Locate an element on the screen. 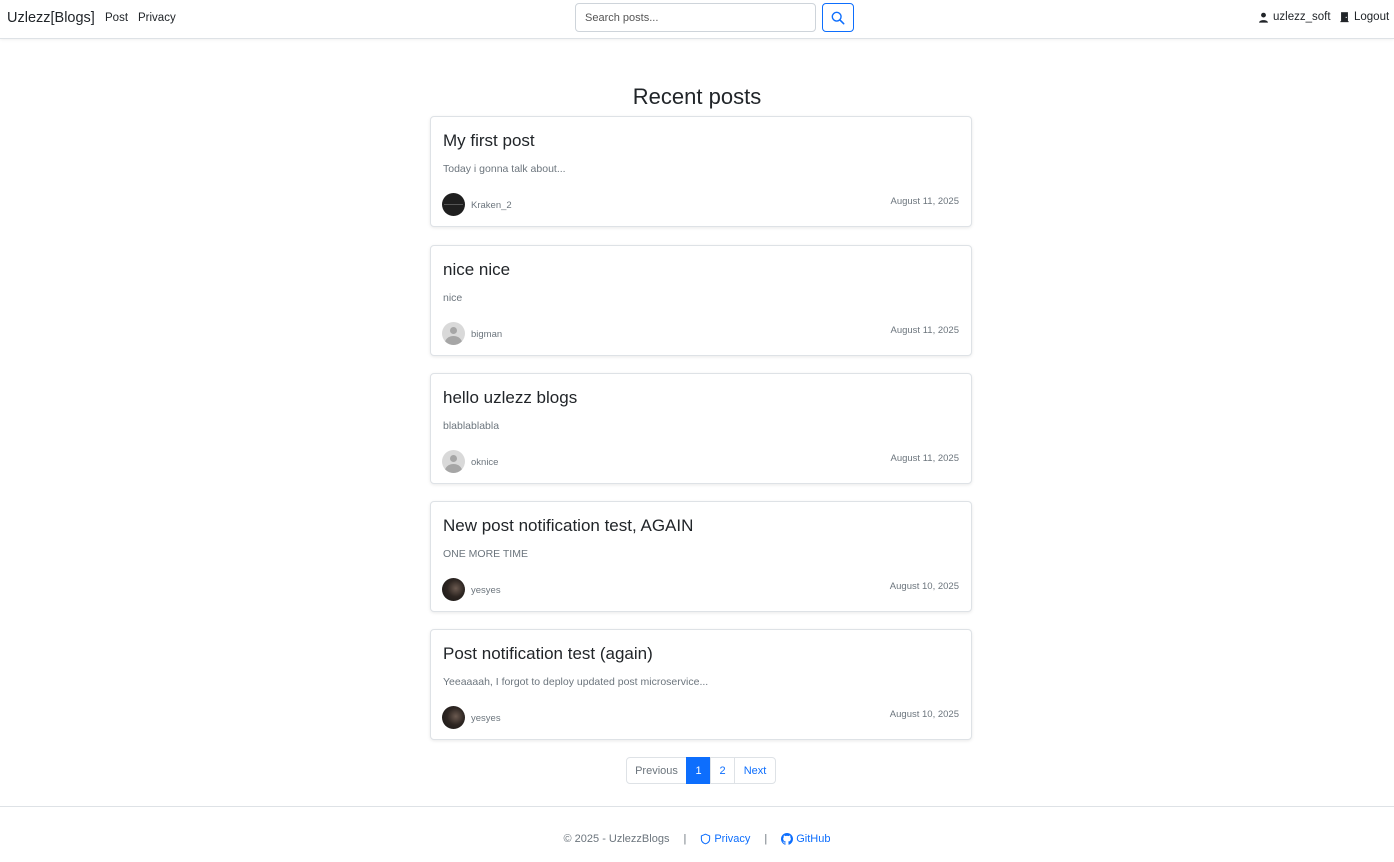 Image resolution: width=1394 pixels, height=862 pixels. post-title: New post notification test, AGAIN is located at coordinates (568, 526).